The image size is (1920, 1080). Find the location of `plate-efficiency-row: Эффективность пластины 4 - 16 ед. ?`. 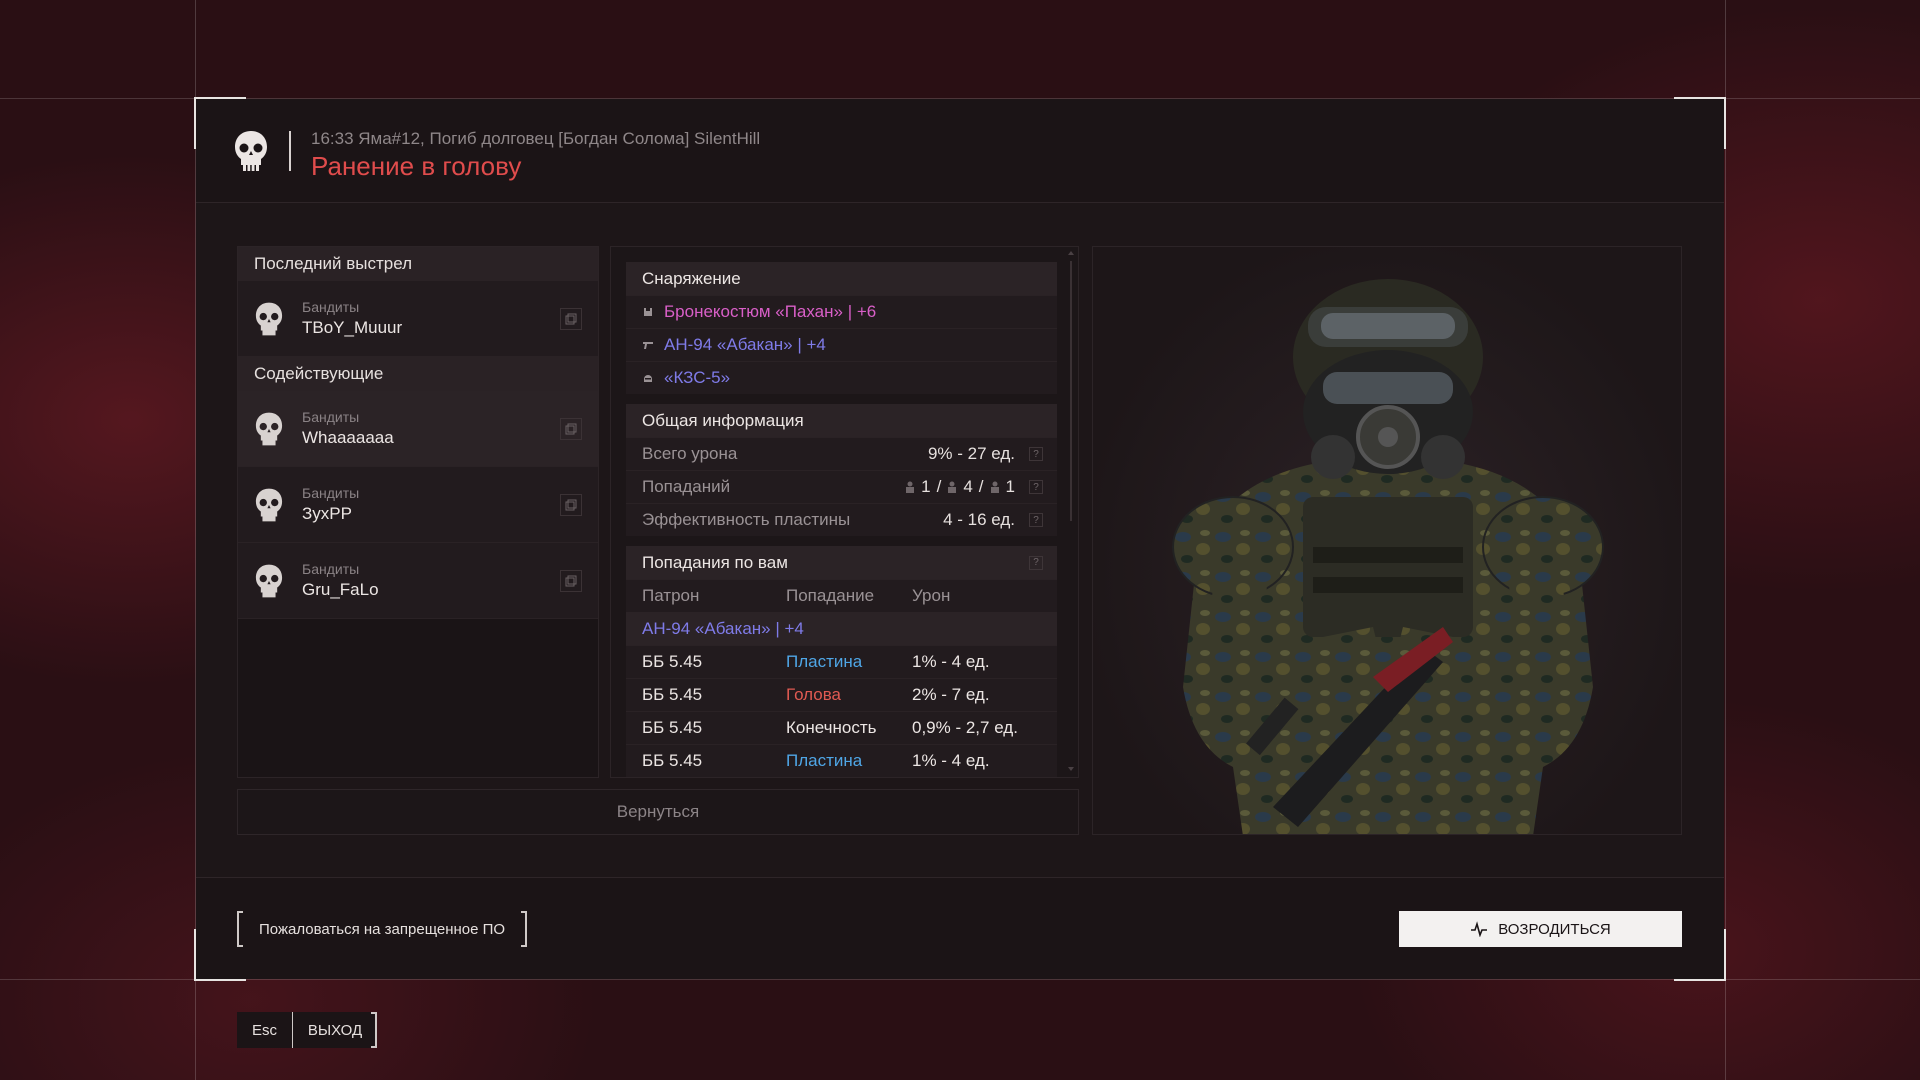

plate-efficiency-row: Эффективность пластины 4 - 16 ед. ? is located at coordinates (841, 519).